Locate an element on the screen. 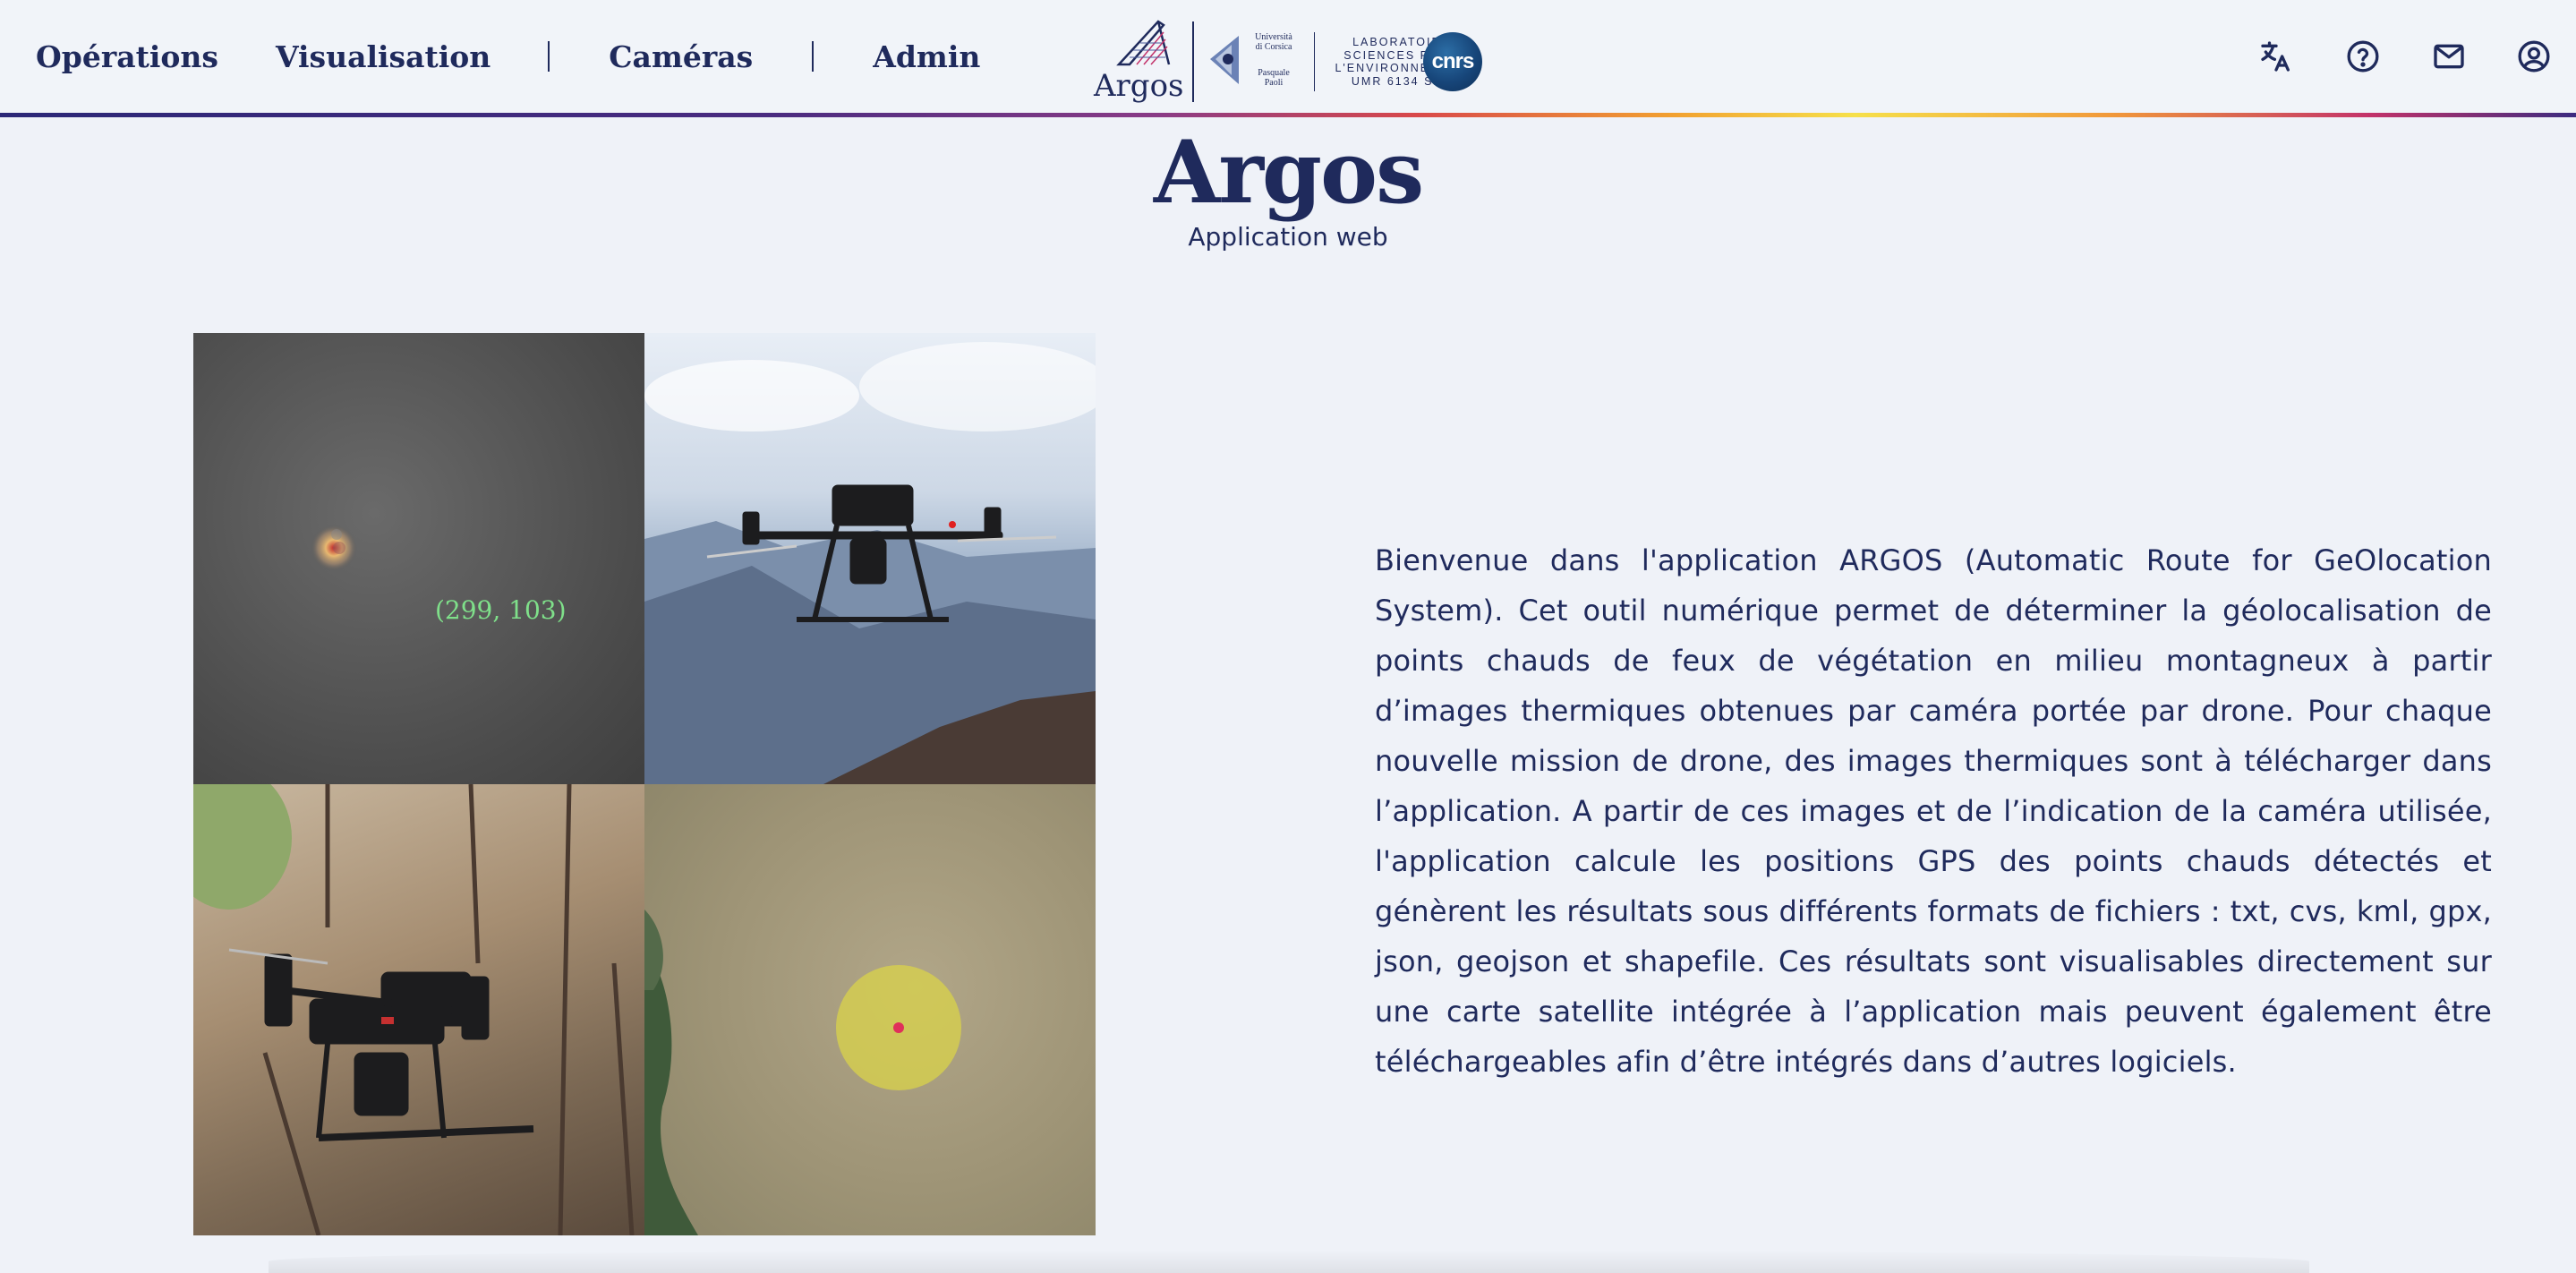 Image resolution: width=2576 pixels, height=1273 pixels. drone-over-mountains-graphic is located at coordinates (870, 563).